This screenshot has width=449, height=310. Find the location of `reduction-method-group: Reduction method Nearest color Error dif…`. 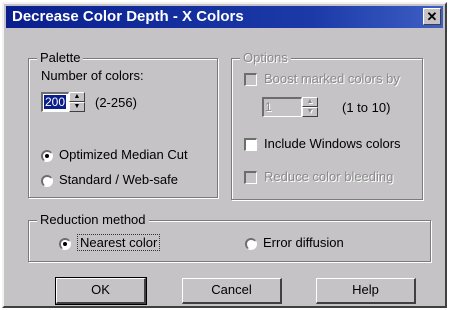

reduction-method-group: Reduction method Nearest color Error dif… is located at coordinates (229, 237).